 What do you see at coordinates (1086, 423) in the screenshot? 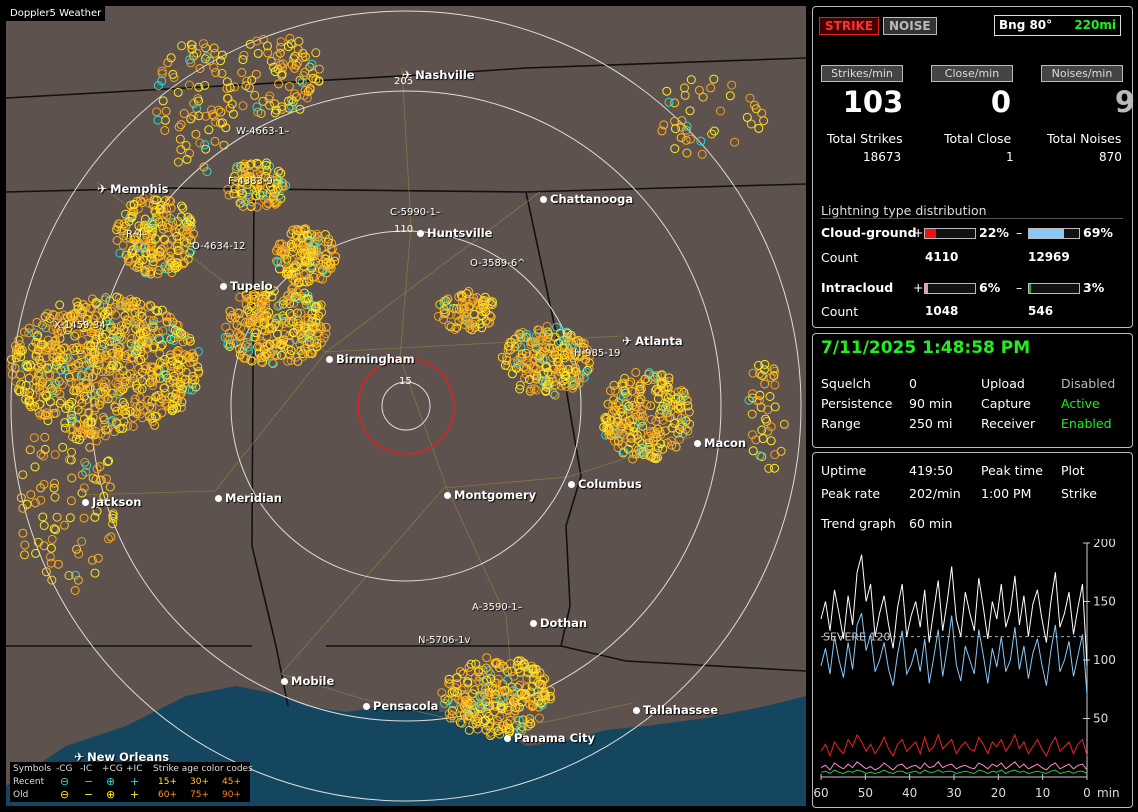
I see `receiver-value: Enabled` at bounding box center [1086, 423].